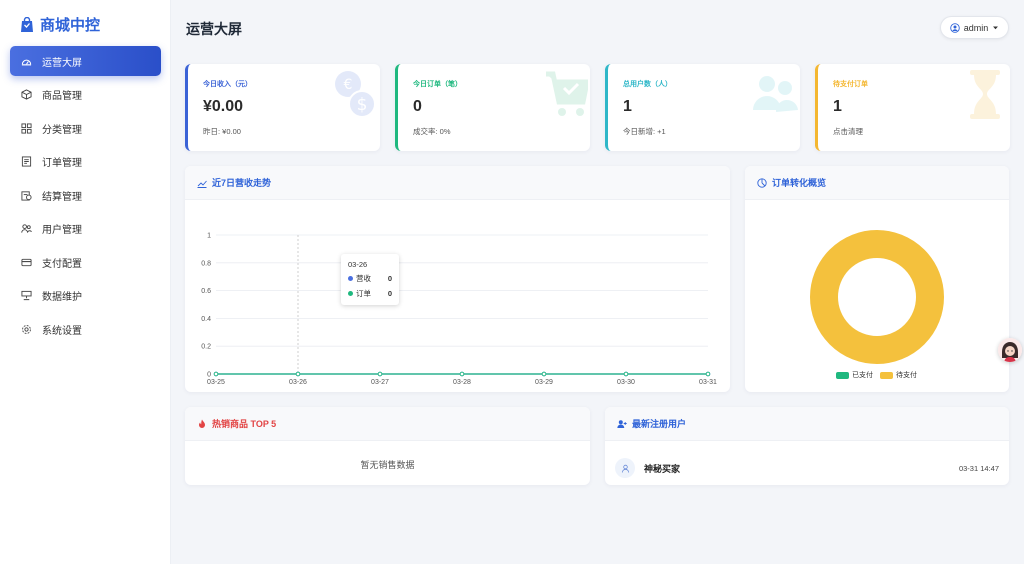 The height and width of the screenshot is (564, 1024). I want to click on y-tick-label: 0.8, so click(206, 263).